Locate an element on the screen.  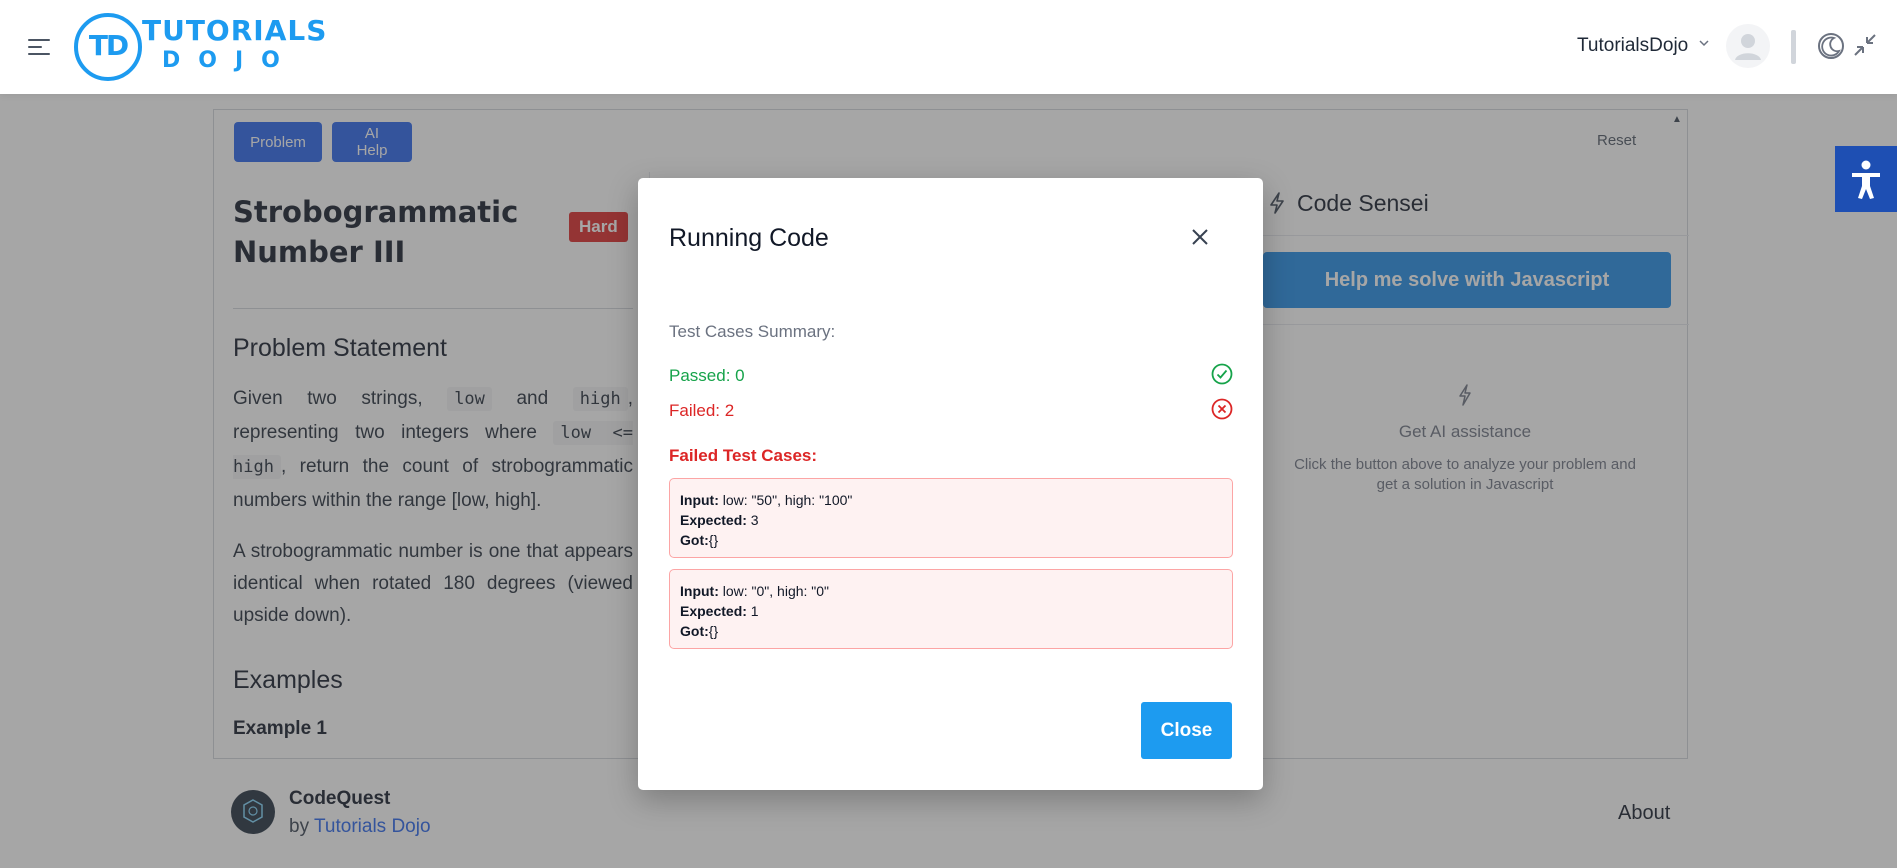
chevron-down-icon is located at coordinates (1704, 44).